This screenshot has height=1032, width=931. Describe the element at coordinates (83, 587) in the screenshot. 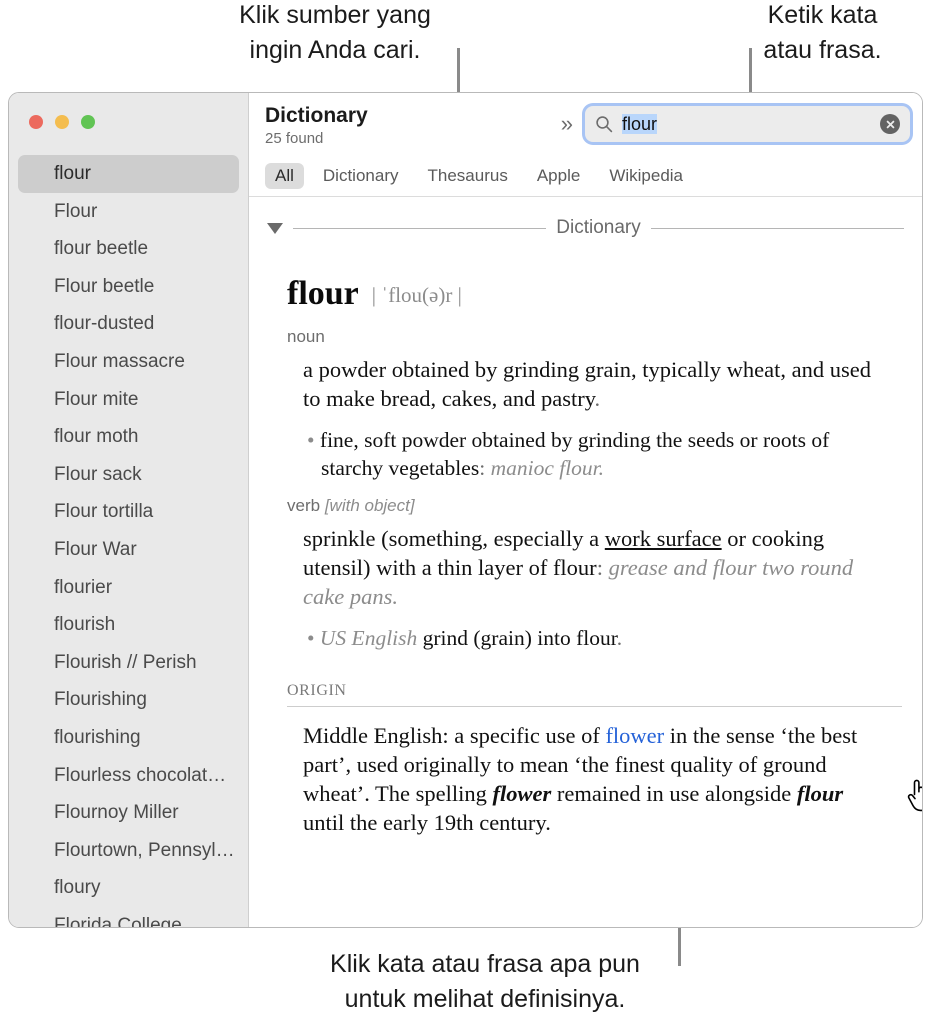

I see `sidebar-item-label: flourier` at that location.